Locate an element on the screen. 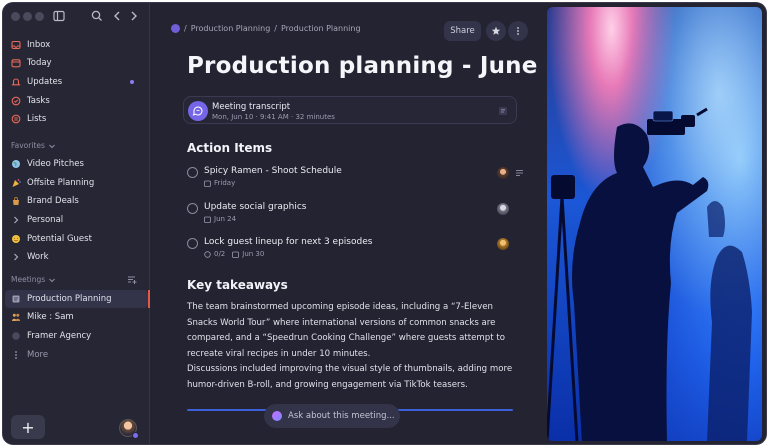 Image resolution: width=769 pixels, height=447 pixels. add-button: + is located at coordinates (28, 427).